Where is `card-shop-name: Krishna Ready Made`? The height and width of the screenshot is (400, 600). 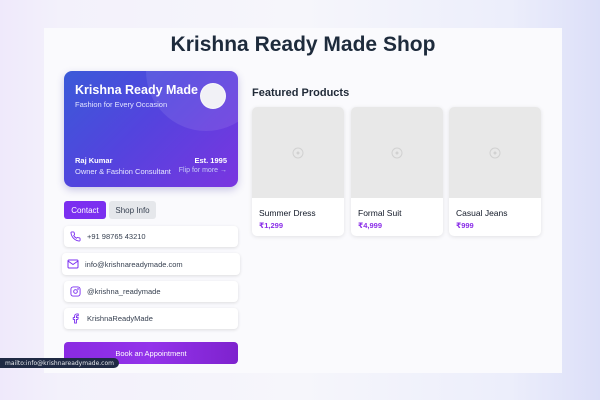
card-shop-name: Krishna Ready Made is located at coordinates (136, 90).